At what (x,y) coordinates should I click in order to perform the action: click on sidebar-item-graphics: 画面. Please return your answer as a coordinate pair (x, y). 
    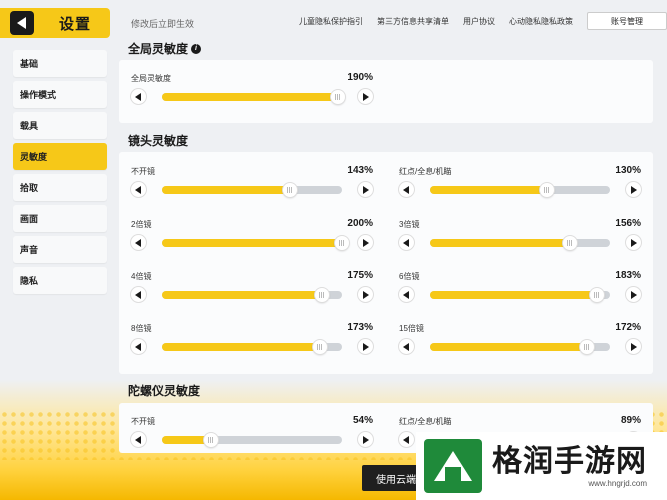
    Looking at the image, I should click on (60, 218).